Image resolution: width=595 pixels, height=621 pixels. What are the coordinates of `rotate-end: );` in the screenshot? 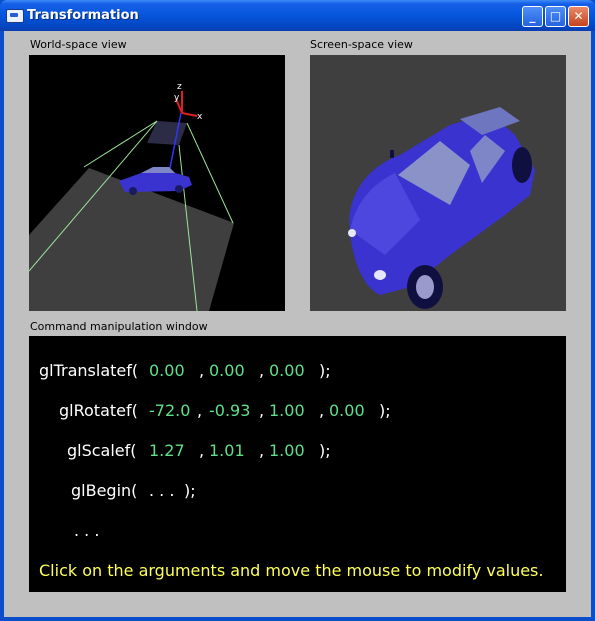 It's located at (385, 410).